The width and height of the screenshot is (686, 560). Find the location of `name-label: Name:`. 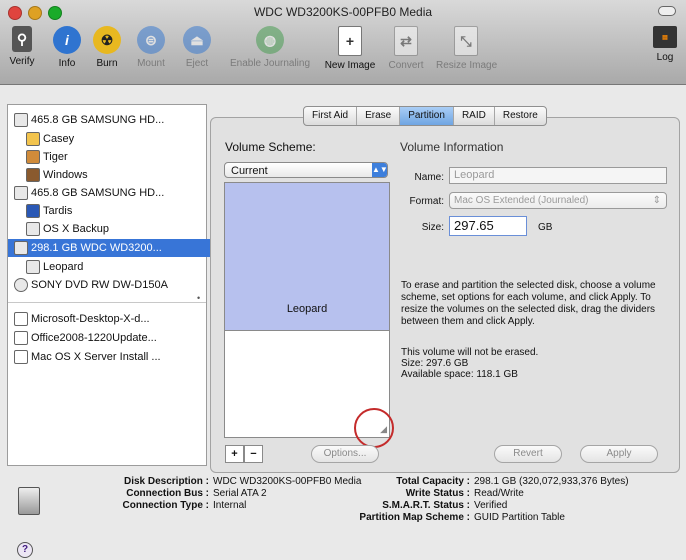

name-label: Name: is located at coordinates (429, 177).